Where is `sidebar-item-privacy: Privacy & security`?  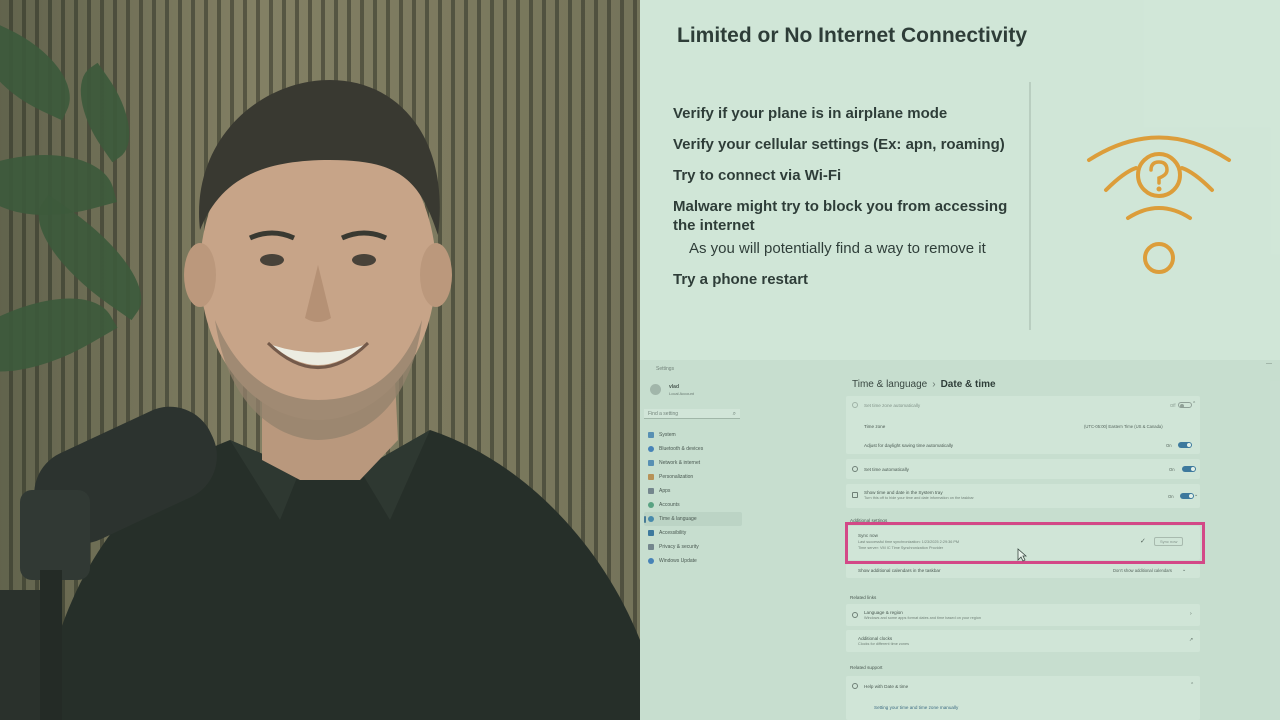 sidebar-item-privacy: Privacy & security is located at coordinates (693, 547).